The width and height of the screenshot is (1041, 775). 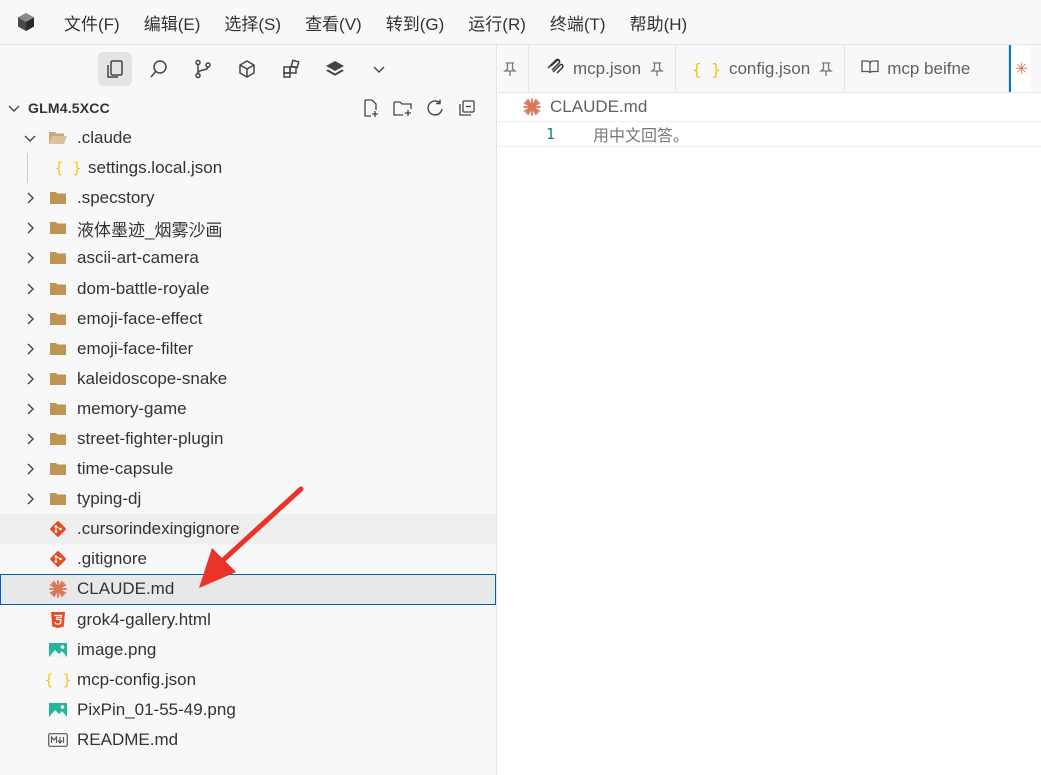 I want to click on tree-folder: street-fighter-plugin, so click(x=248, y=439).